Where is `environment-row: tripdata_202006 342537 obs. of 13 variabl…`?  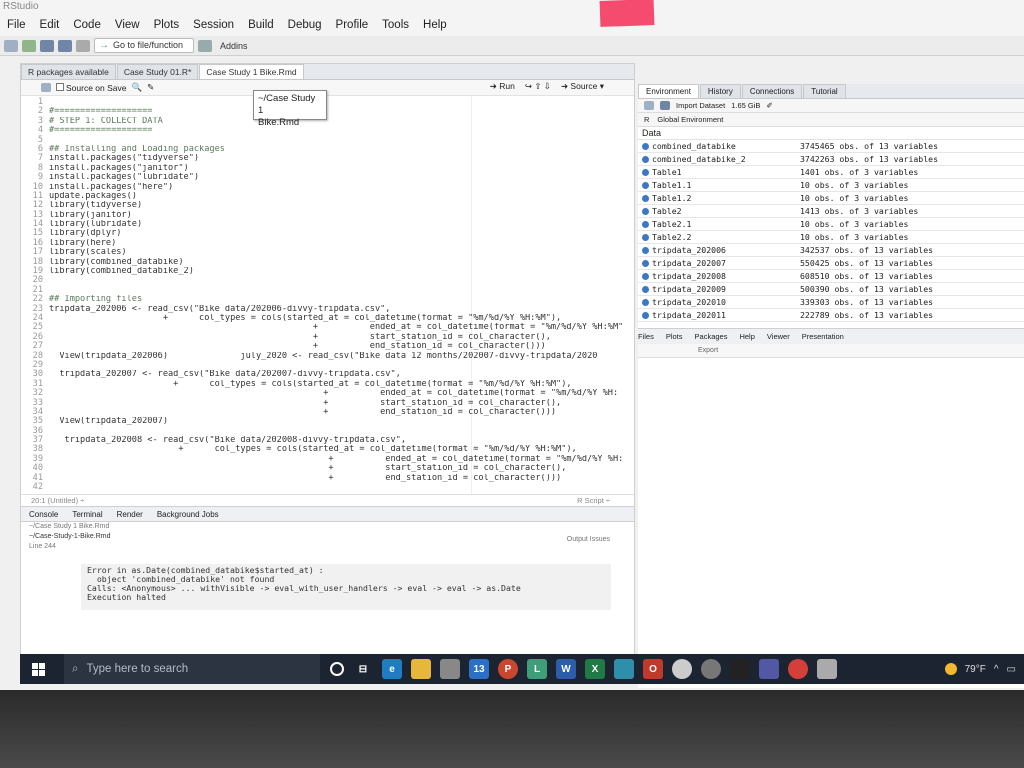
environment-row: tripdata_202006 342537 obs. of 13 variabl… is located at coordinates (831, 250).